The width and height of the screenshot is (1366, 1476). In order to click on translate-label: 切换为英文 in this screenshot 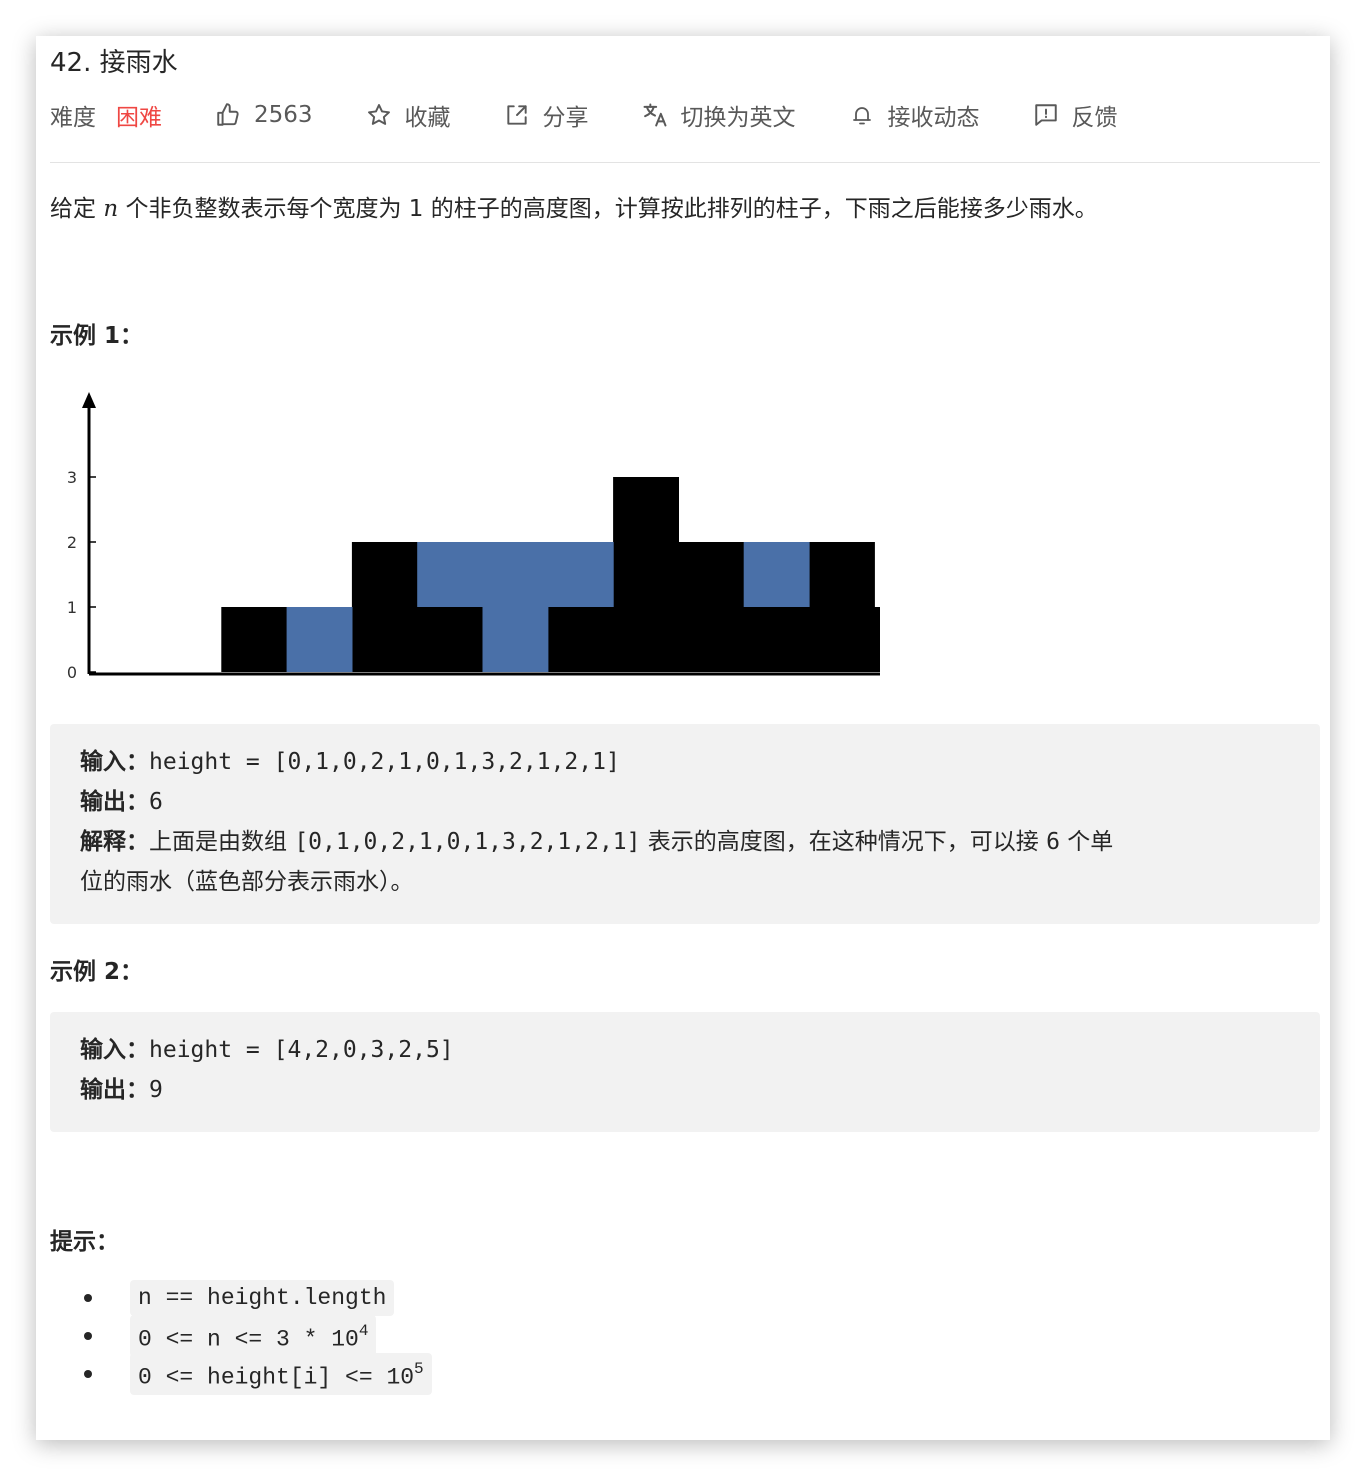, I will do `click(738, 118)`.